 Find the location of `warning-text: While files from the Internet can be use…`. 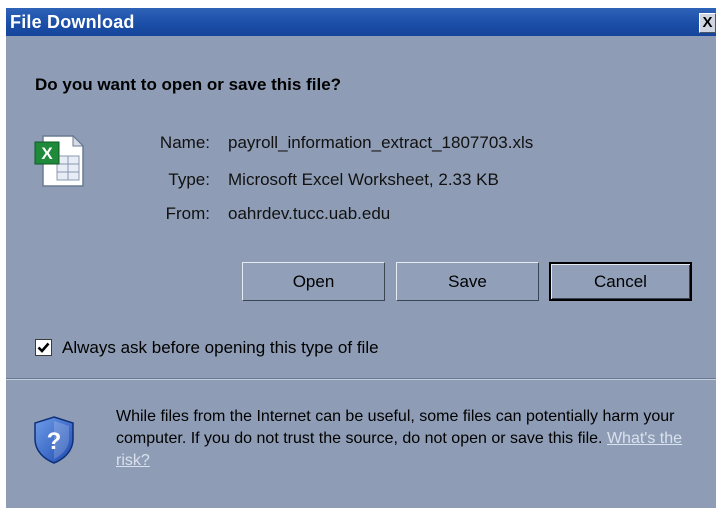

warning-text: While files from the Internet can be use… is located at coordinates (395, 427).